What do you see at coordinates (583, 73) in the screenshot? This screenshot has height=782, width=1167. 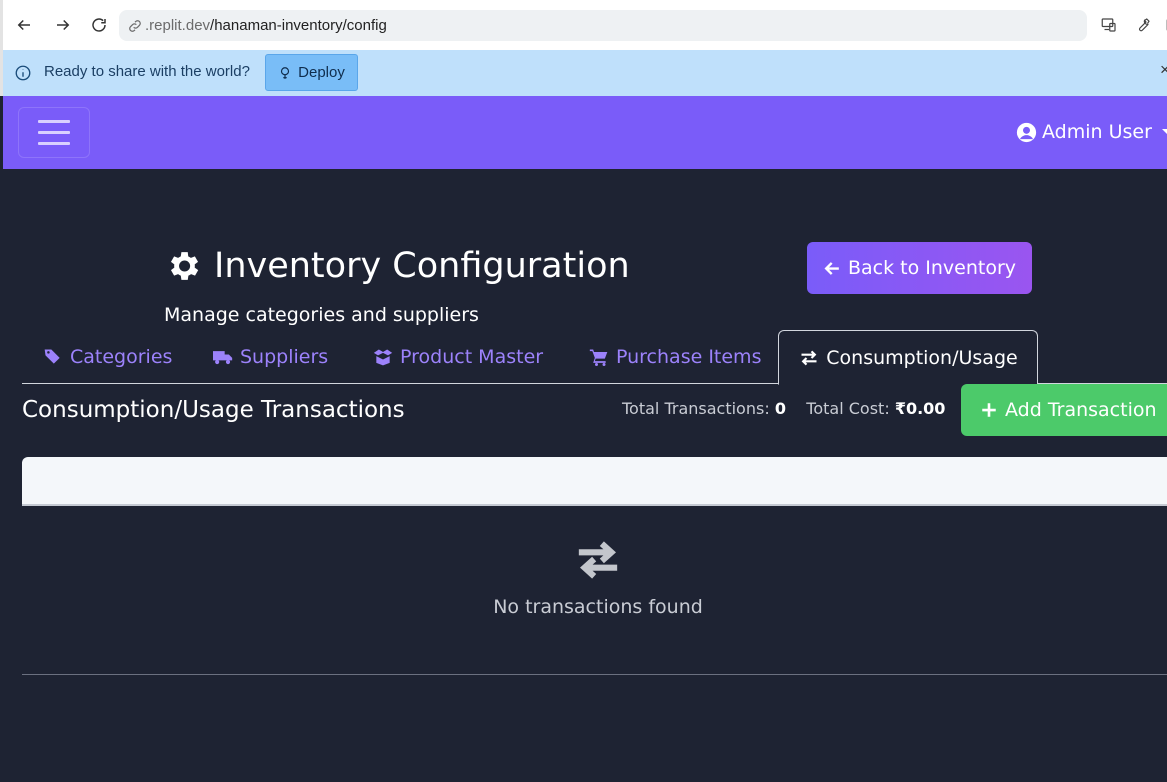 I see `deploy-infobar: Ready to share with the world?` at bounding box center [583, 73].